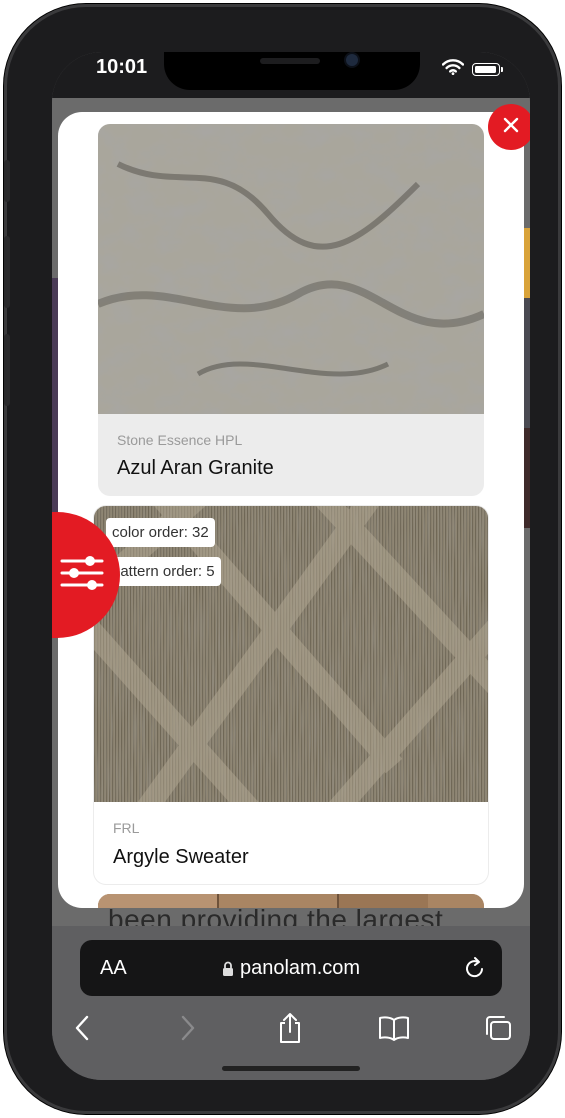 This screenshot has width=565, height=1118. I want to click on bookmarks-button, so click(394, 1030).